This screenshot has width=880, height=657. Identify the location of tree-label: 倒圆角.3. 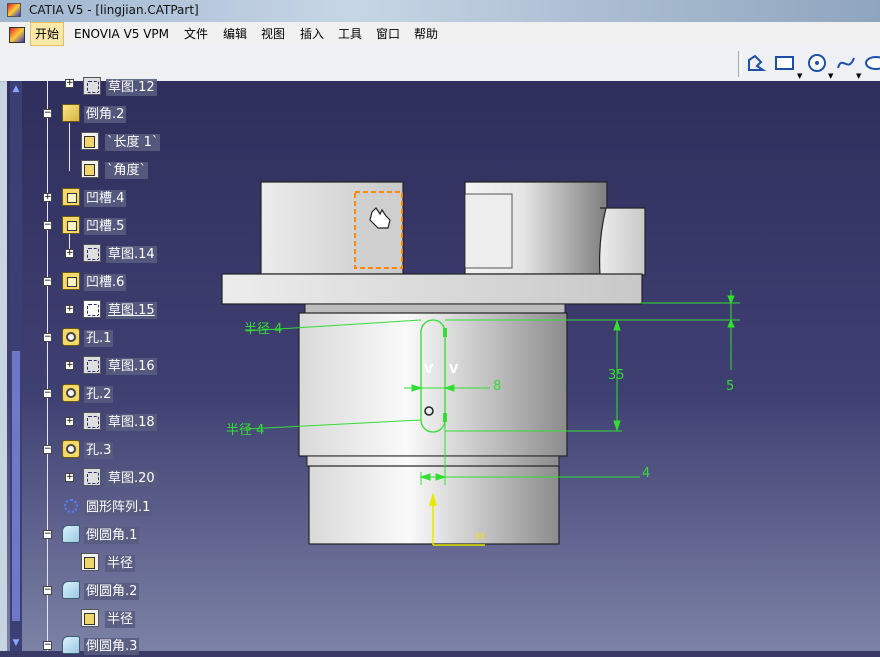
(112, 646).